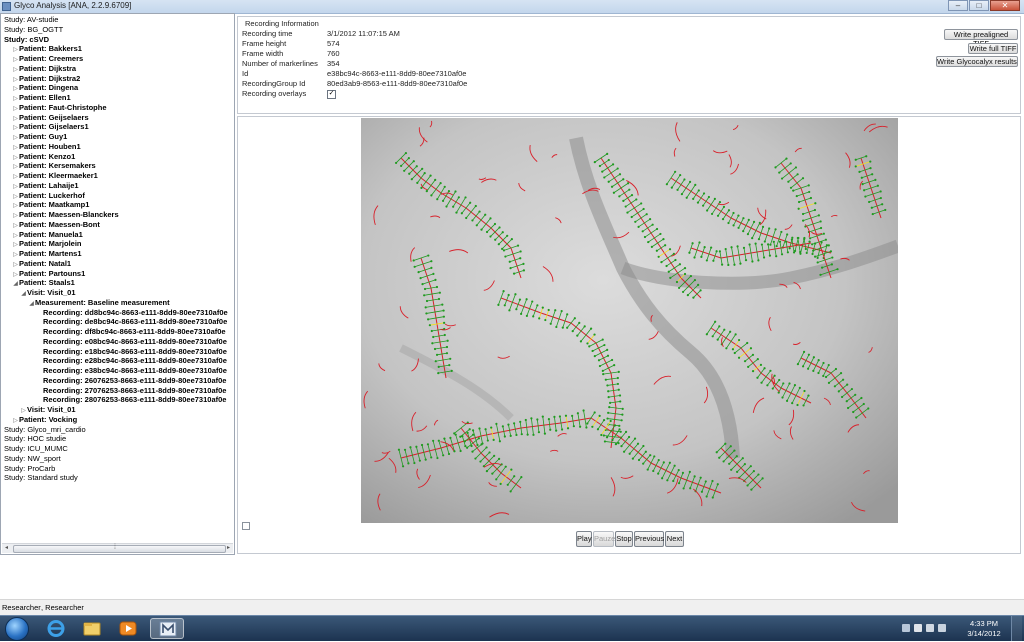 The image size is (1024, 642). I want to click on tree-node: Study: cSVD, so click(119, 40).